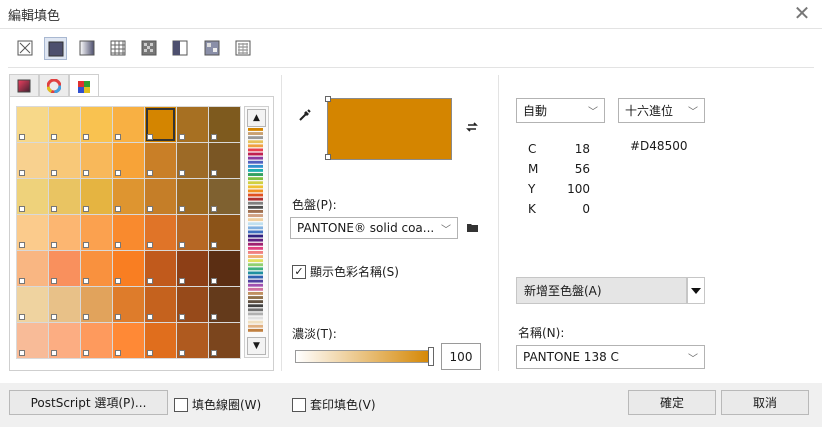  What do you see at coordinates (696, 290) in the screenshot?
I see `add-to-palette-dropdown` at bounding box center [696, 290].